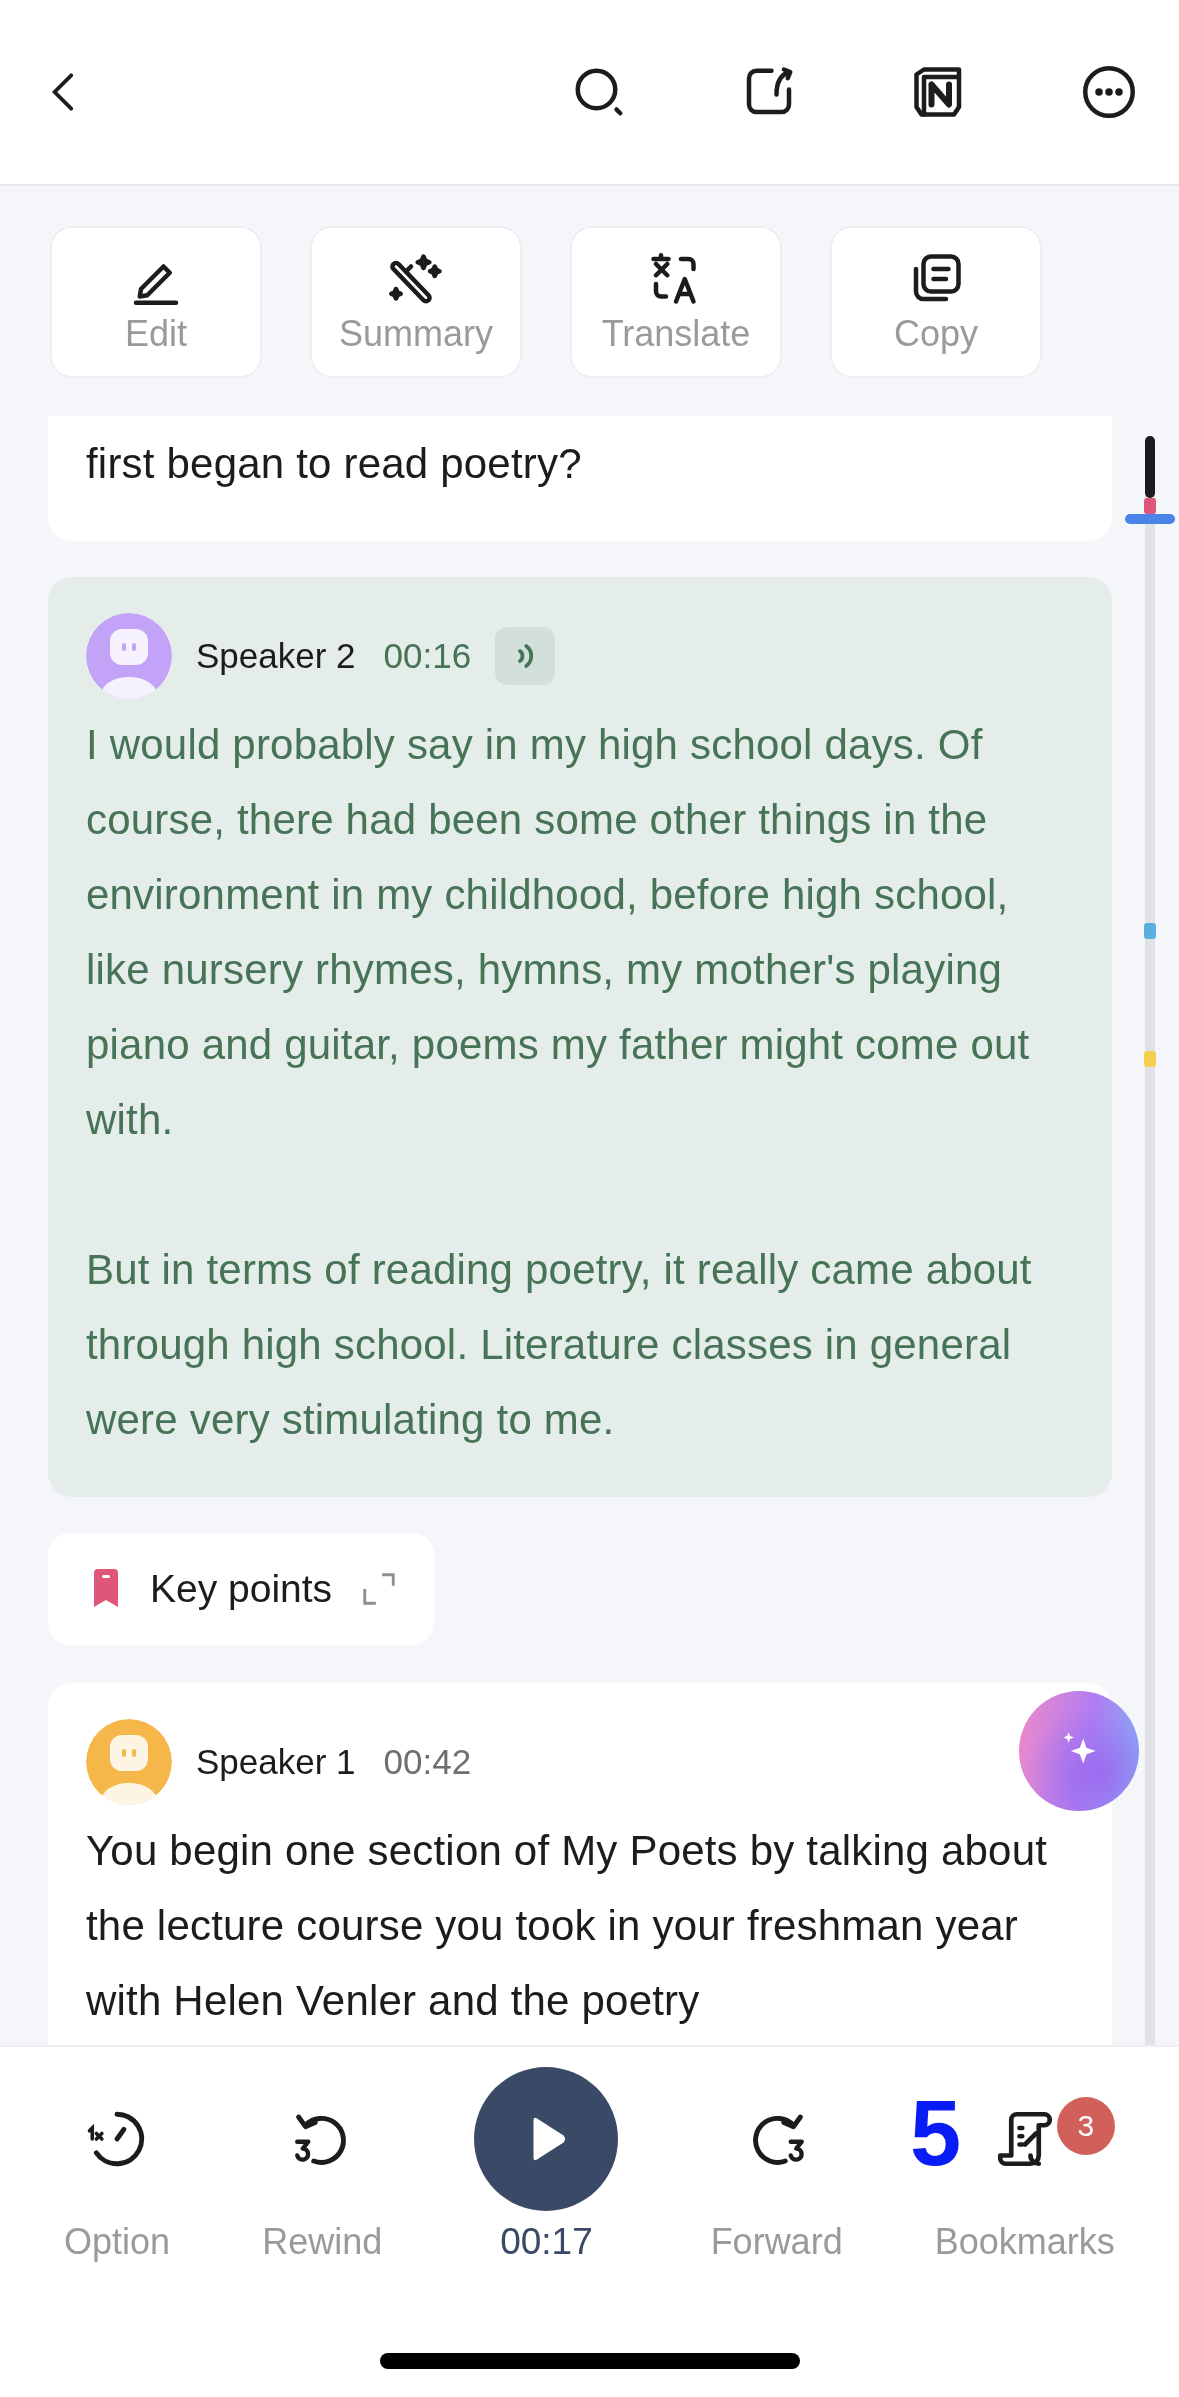  Describe the element at coordinates (776, 2165) in the screenshot. I see `forward-button: Forward` at that location.